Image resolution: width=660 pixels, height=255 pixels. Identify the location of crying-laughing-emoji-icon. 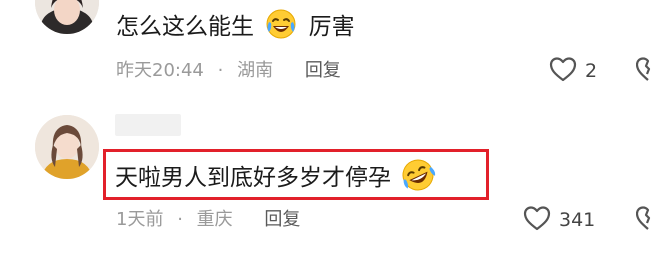
(281, 24).